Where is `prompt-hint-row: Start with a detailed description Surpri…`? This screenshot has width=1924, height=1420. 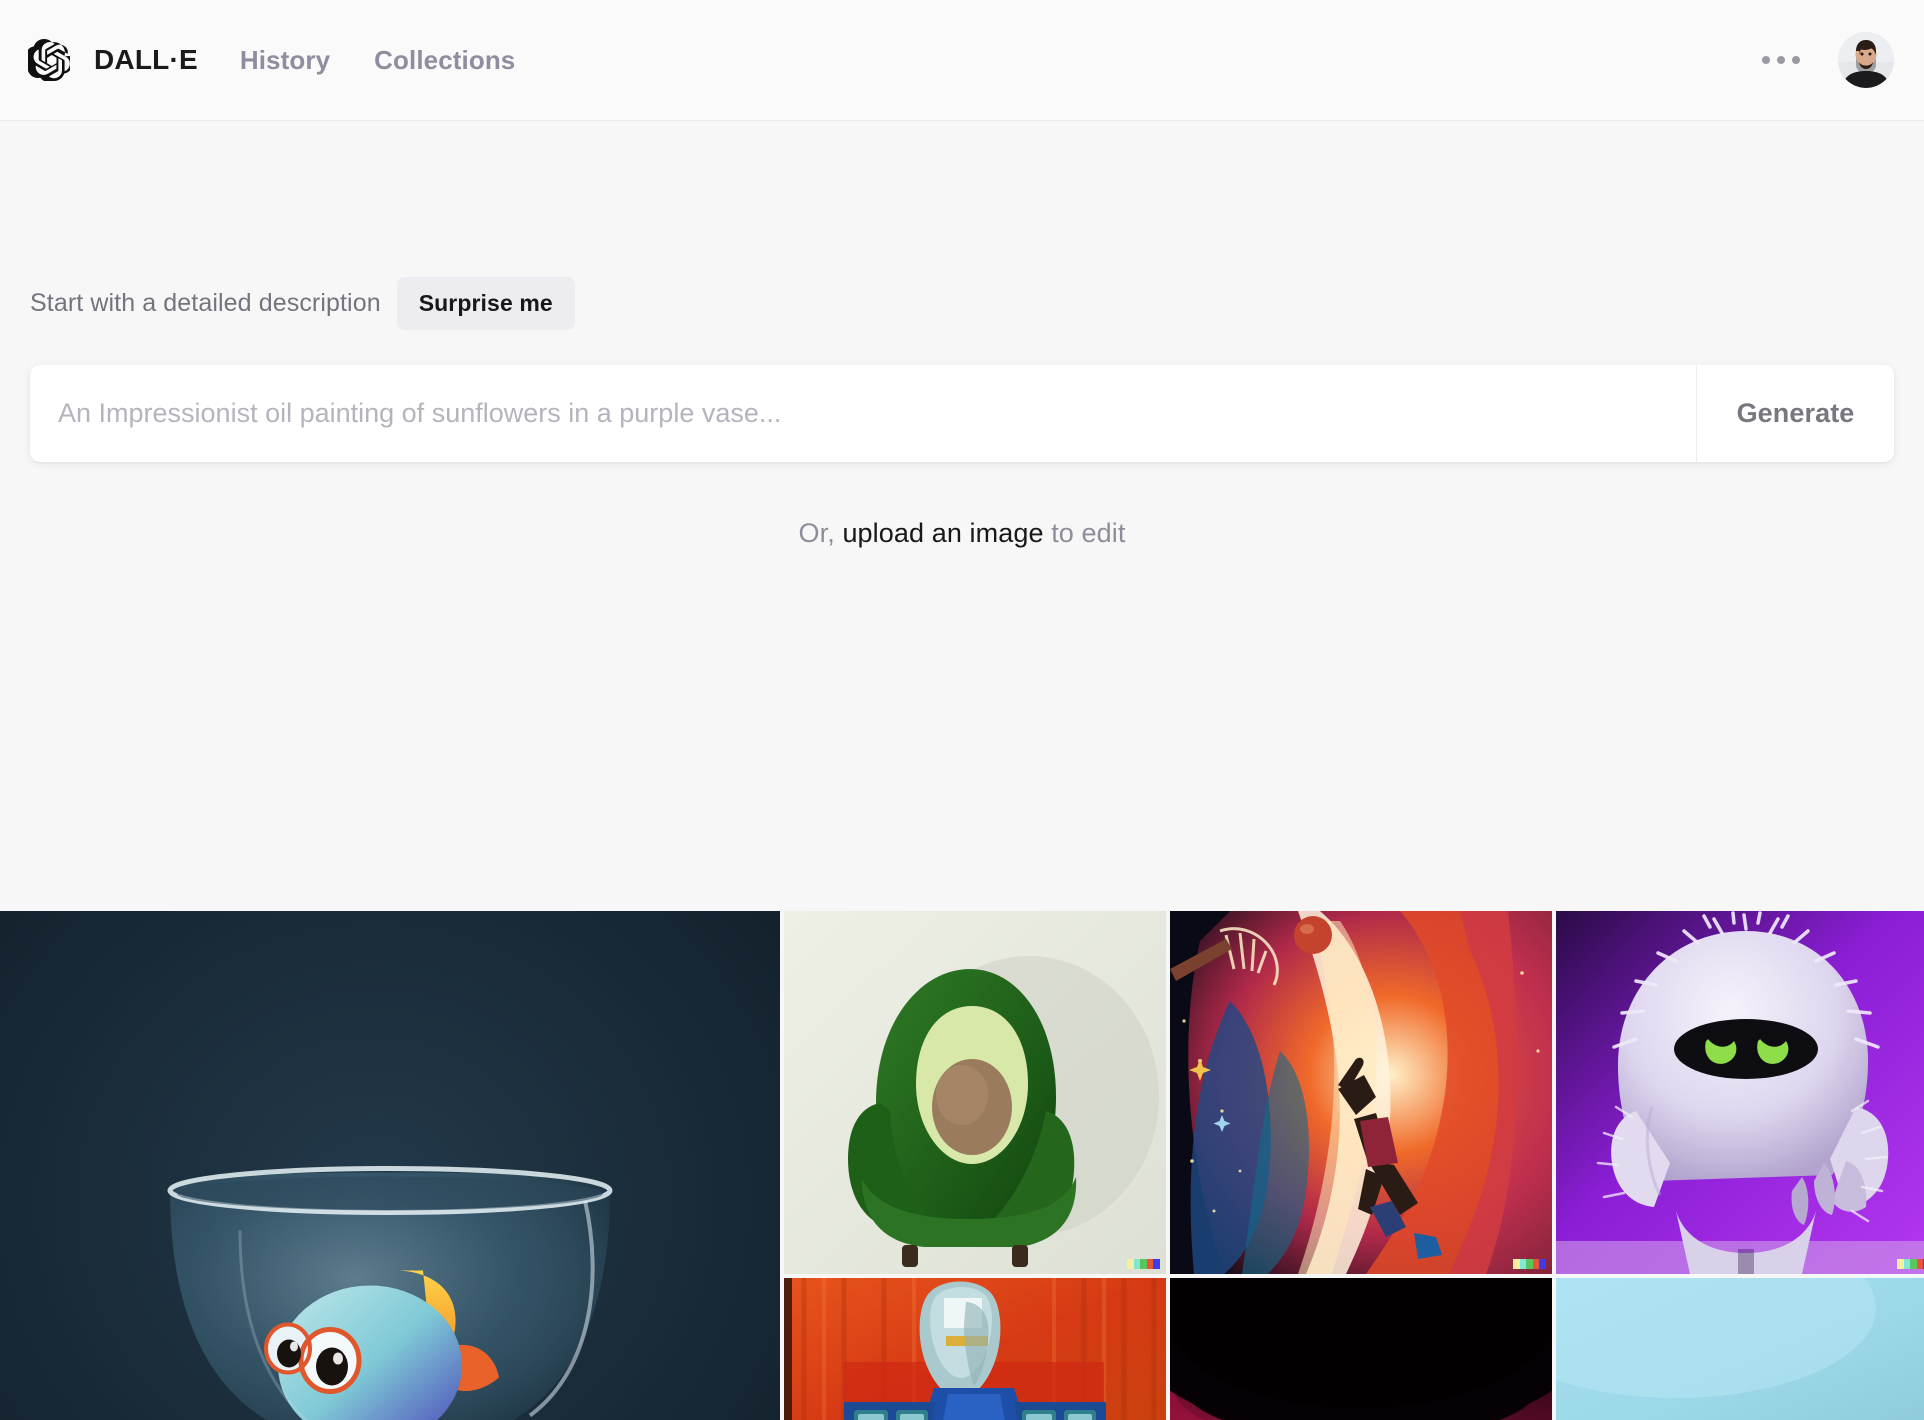
prompt-hint-row: Start with a detailed description Surpri… is located at coordinates (962, 225).